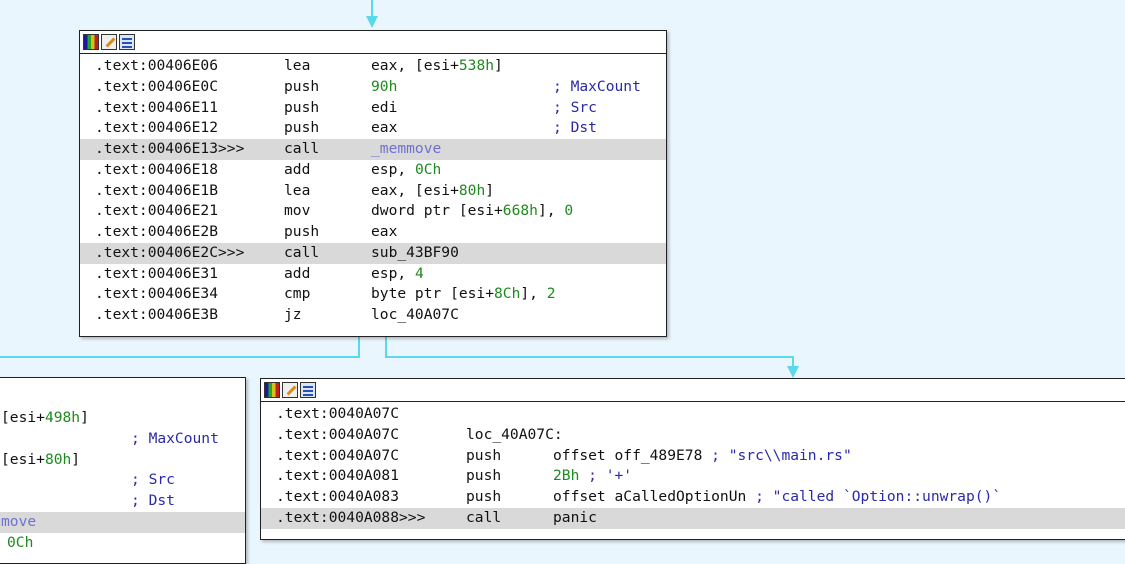  I want to click on operand-text: ],, so click(533, 294).